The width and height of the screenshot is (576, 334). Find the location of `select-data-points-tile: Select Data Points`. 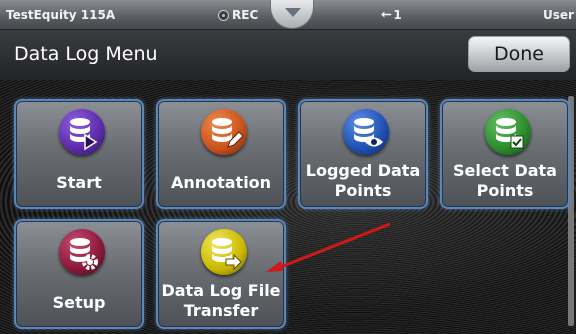

select-data-points-tile: Select Data Points is located at coordinates (505, 154).